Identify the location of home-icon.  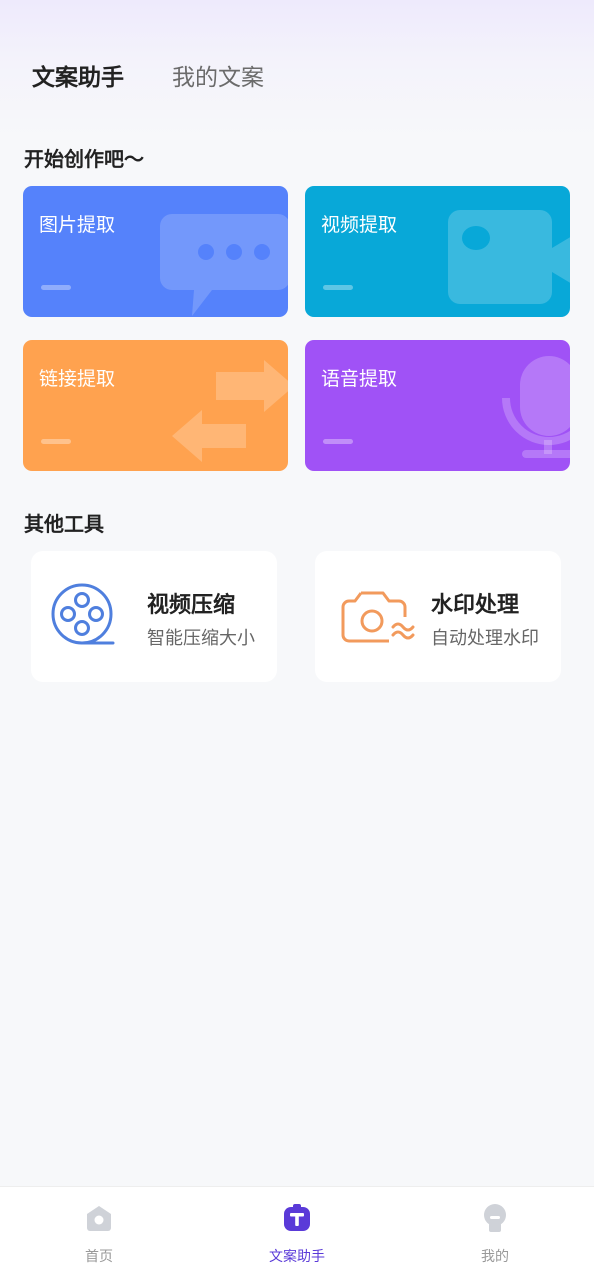
(99, 1218).